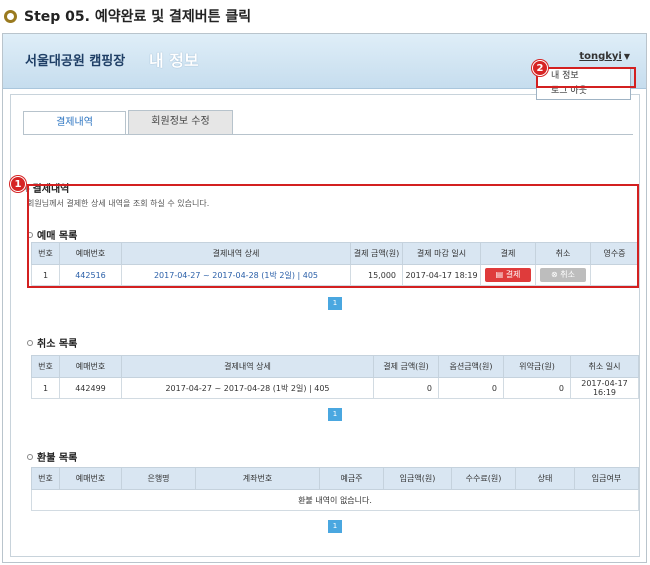 The image size is (650, 565). I want to click on col-header: 예금주, so click(351, 478).